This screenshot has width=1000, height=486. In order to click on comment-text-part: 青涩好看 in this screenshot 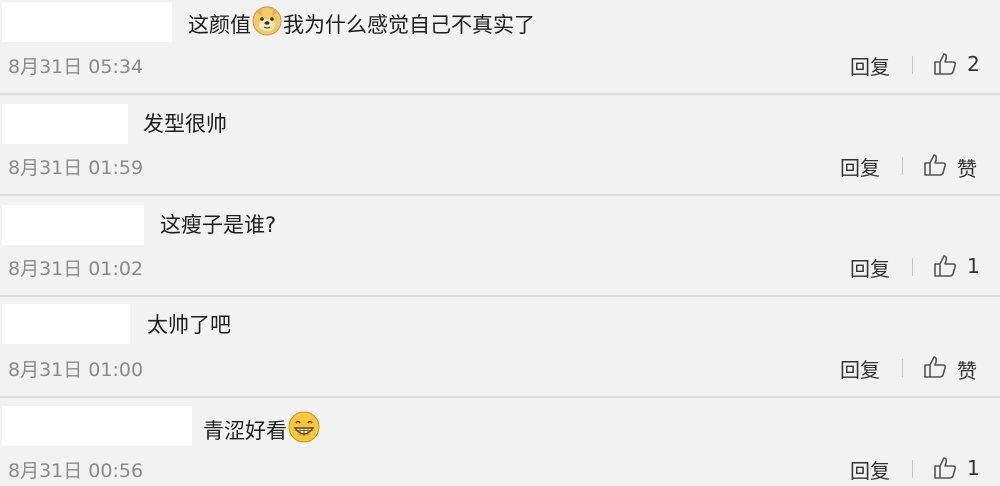, I will do `click(245, 430)`.